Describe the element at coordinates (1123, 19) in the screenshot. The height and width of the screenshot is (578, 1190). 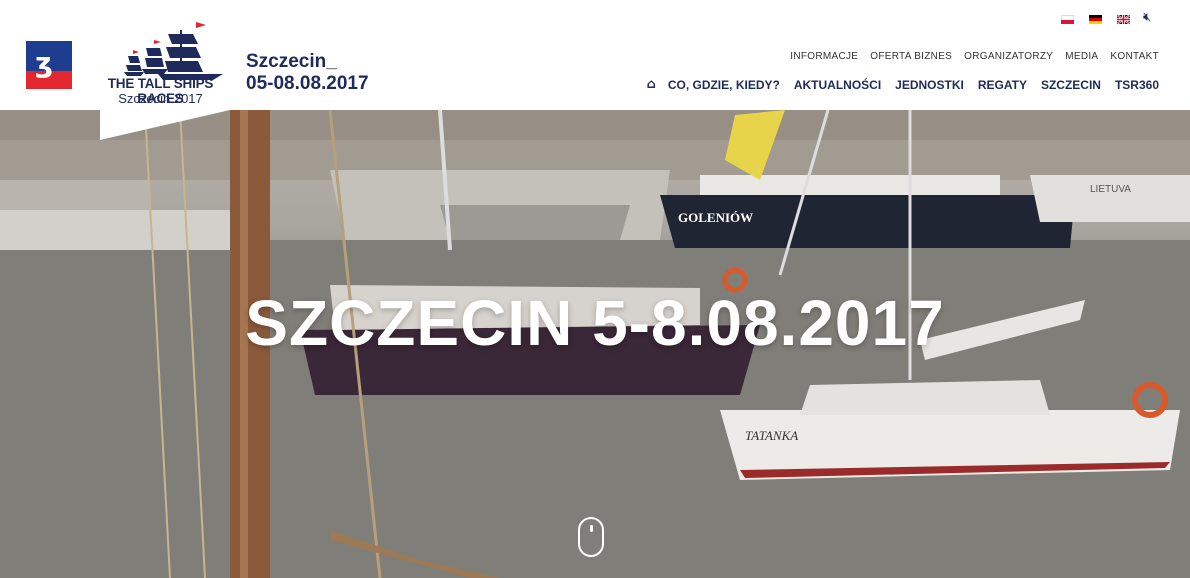
I see `uk-flag-icon` at that location.